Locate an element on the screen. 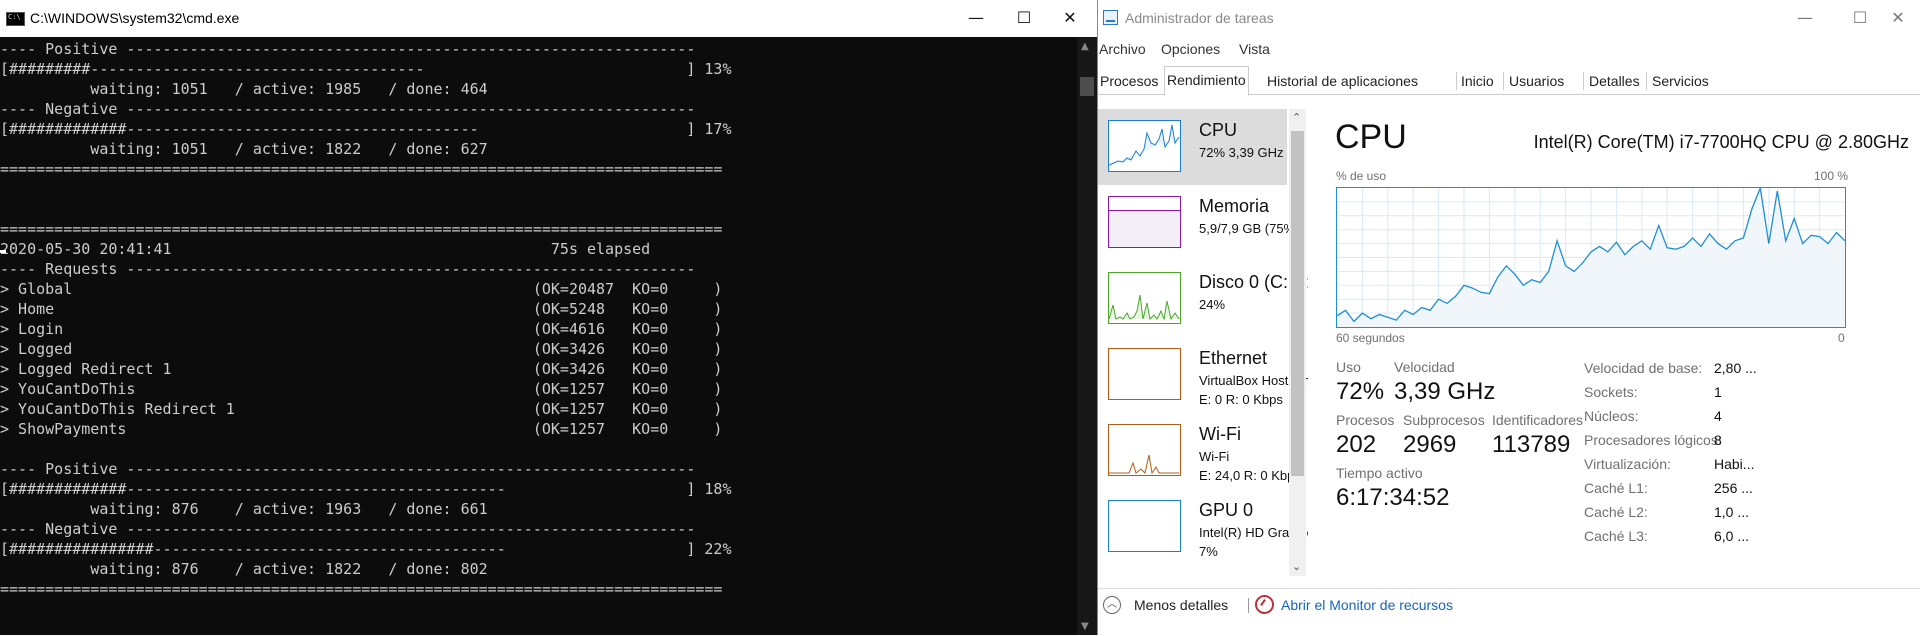  usage-title: Uso is located at coordinates (1348, 367).